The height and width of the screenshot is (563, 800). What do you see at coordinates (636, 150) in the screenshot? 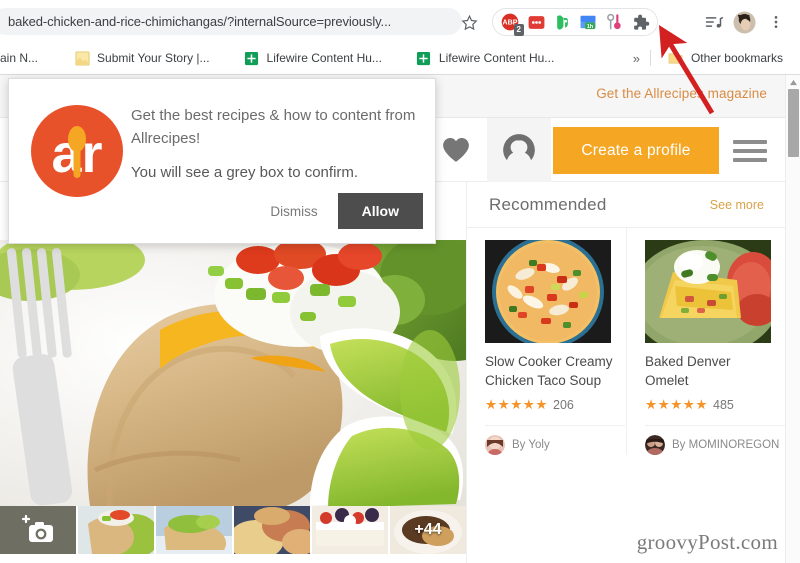
I see `create-profile-button: Create a profile` at bounding box center [636, 150].